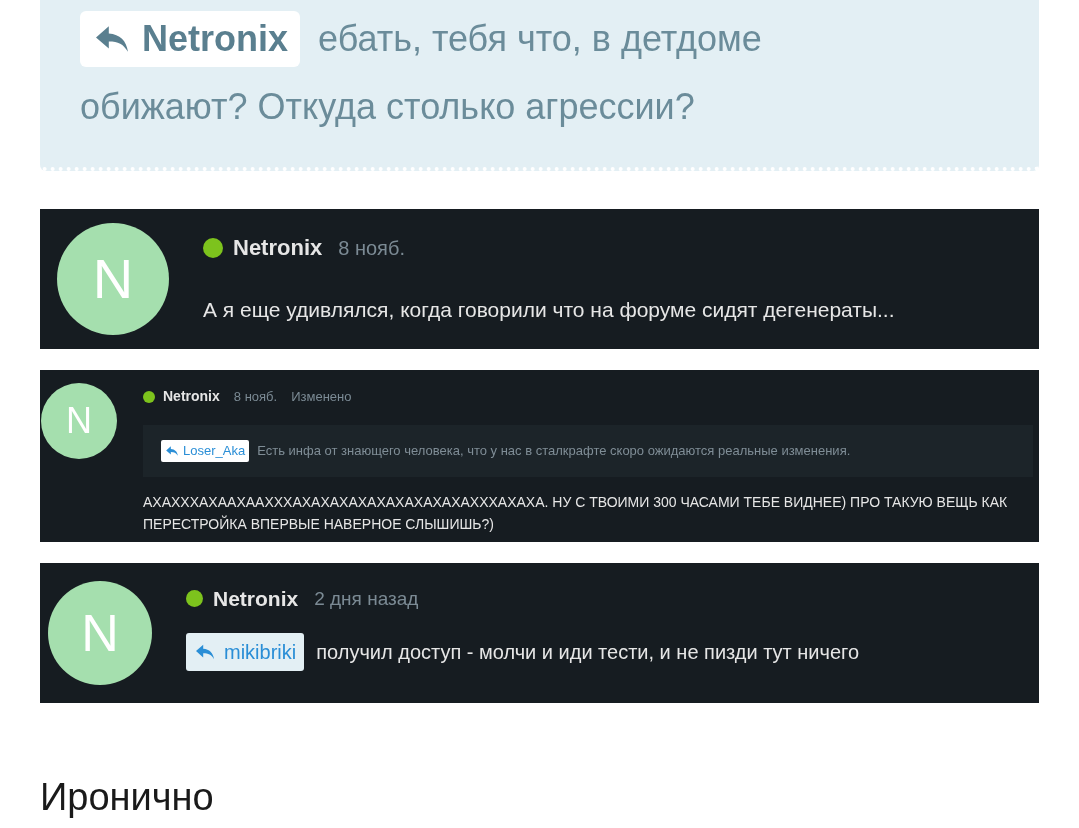  I want to click on quote-text: Есть инфа от знающего человека, что у нас в сталкрафте скоро ожидаются реальные изменения., so click(554, 451).